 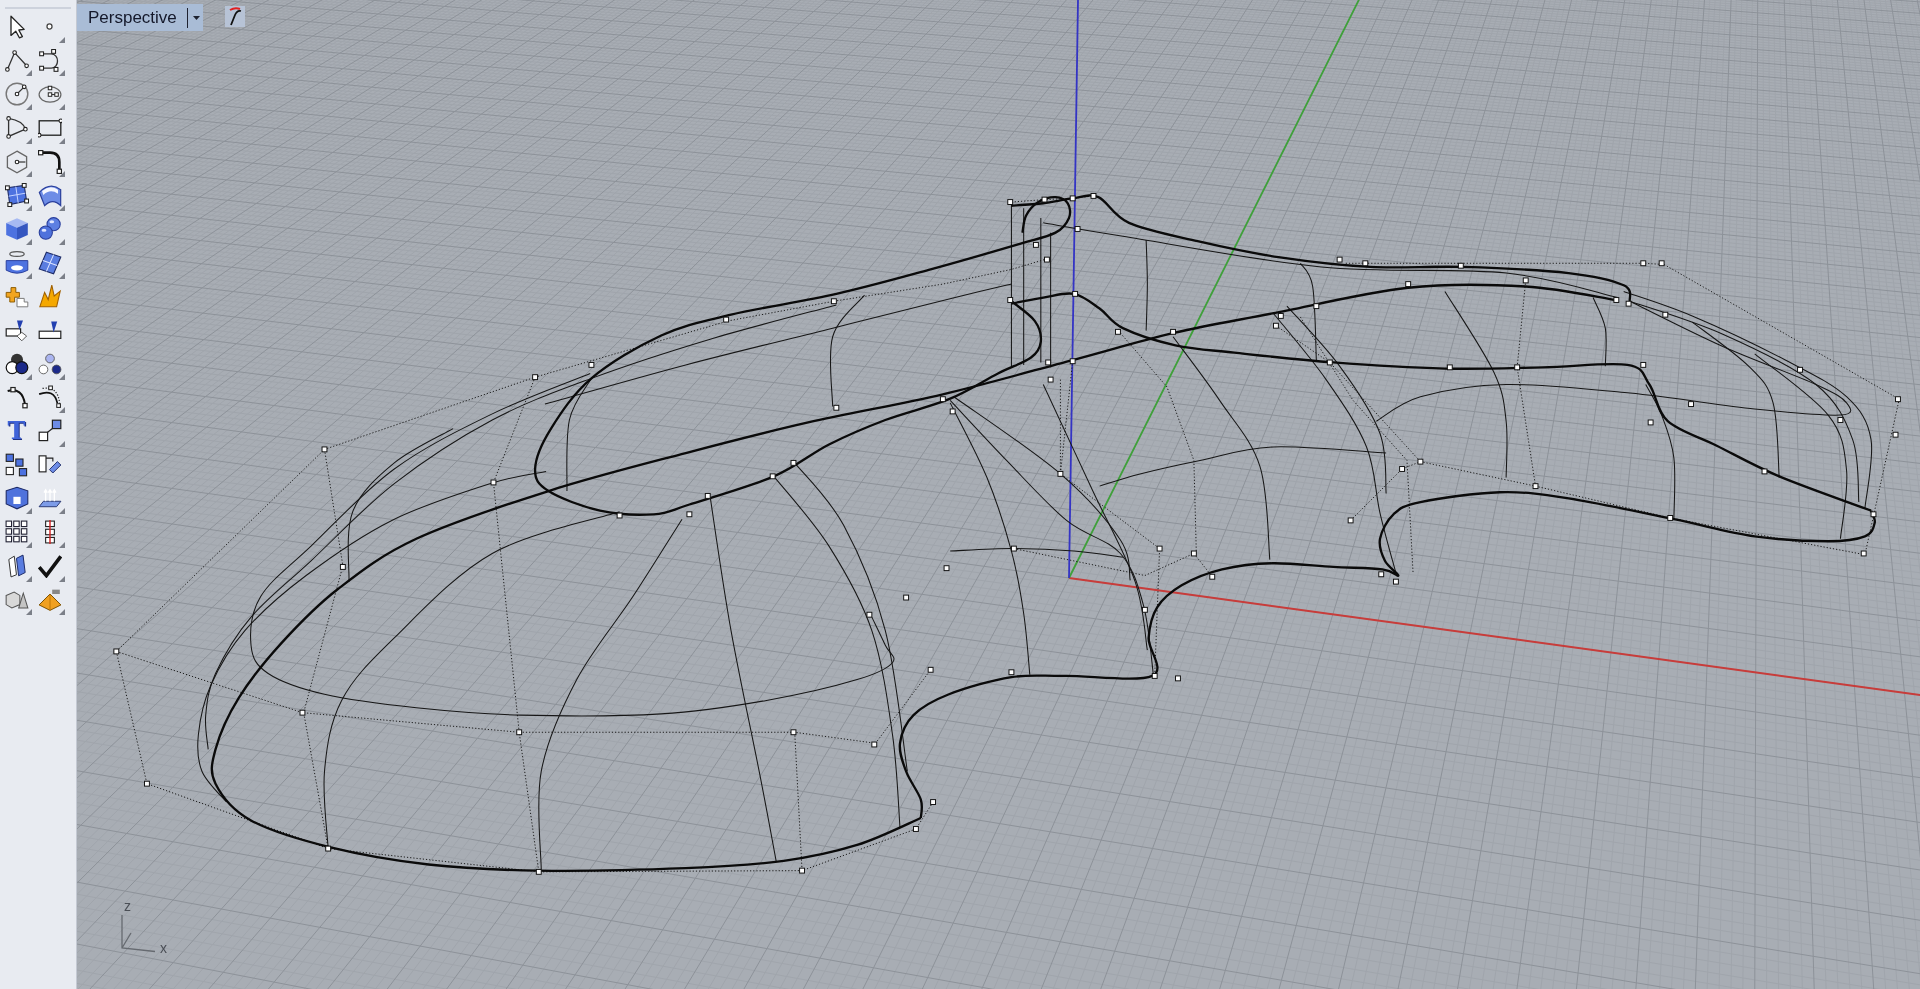 I want to click on viewport-title-button: Perspective, so click(x=140, y=17).